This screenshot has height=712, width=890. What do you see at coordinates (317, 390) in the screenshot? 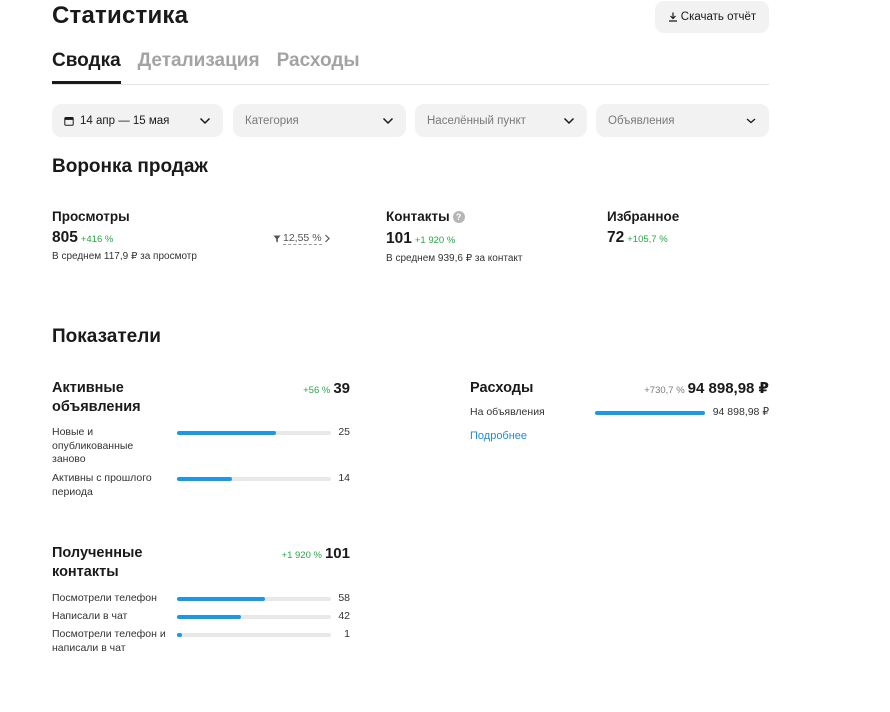
I see `active-ads-delta: +56 %` at bounding box center [317, 390].